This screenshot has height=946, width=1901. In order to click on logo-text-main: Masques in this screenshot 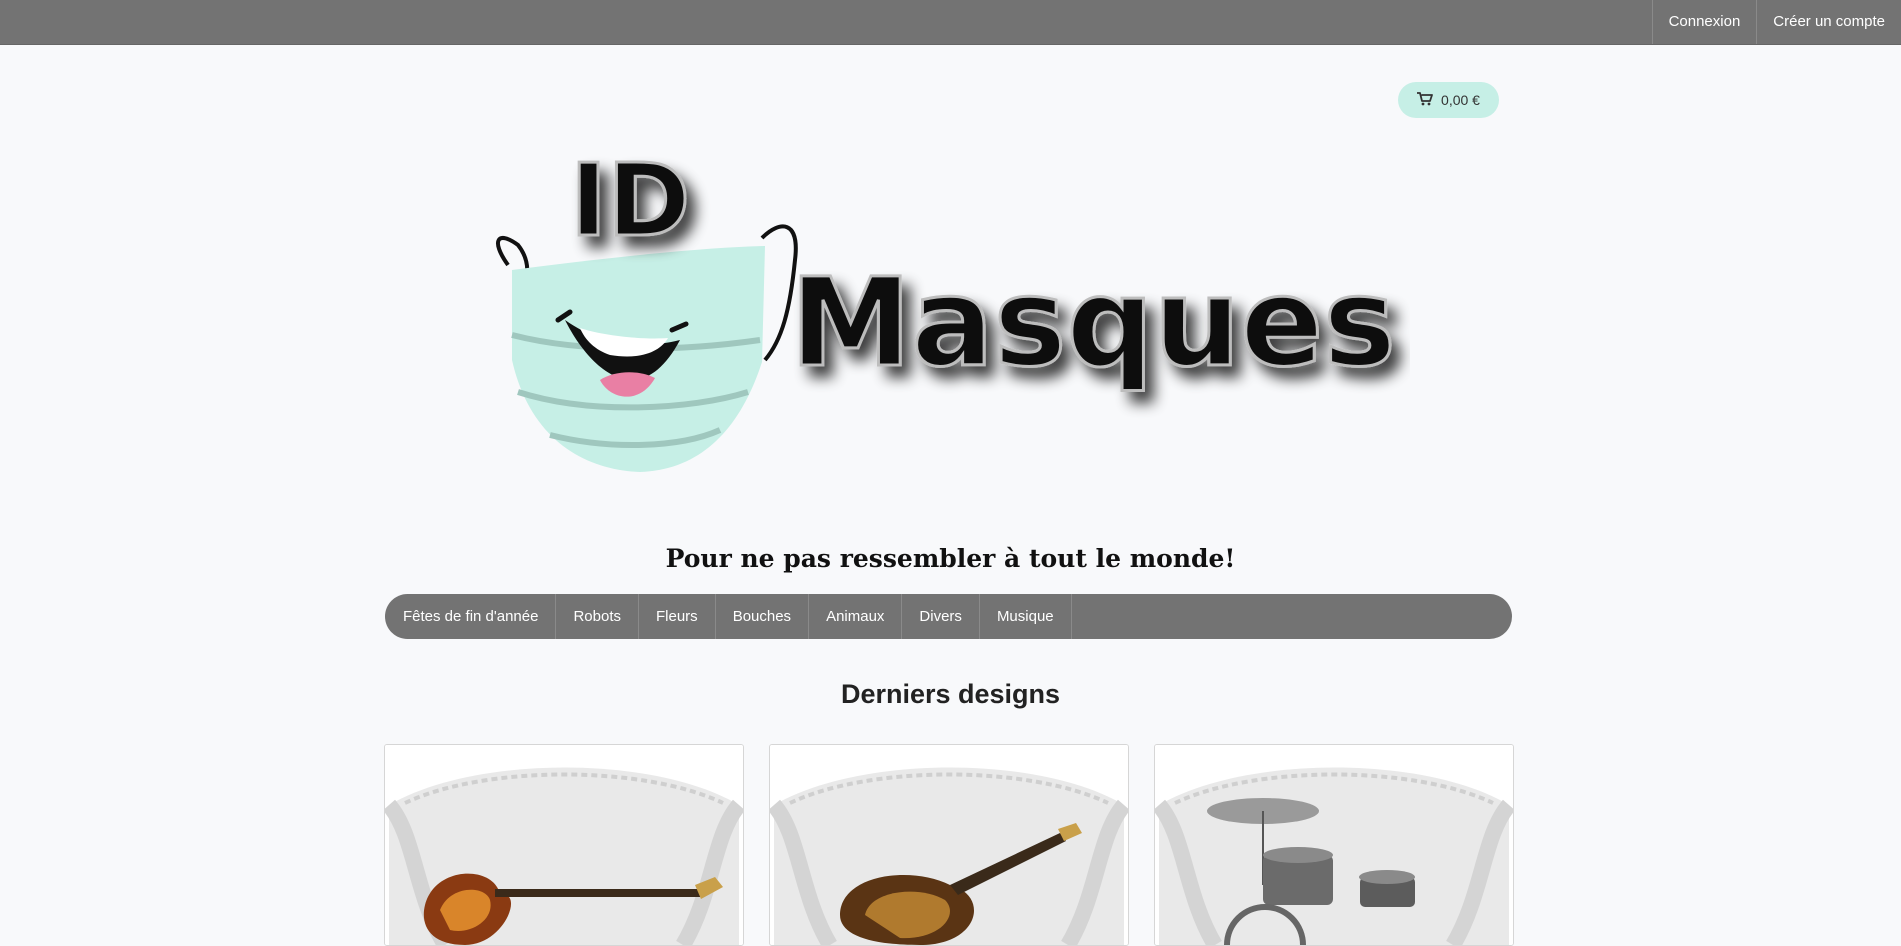, I will do `click(1093, 323)`.